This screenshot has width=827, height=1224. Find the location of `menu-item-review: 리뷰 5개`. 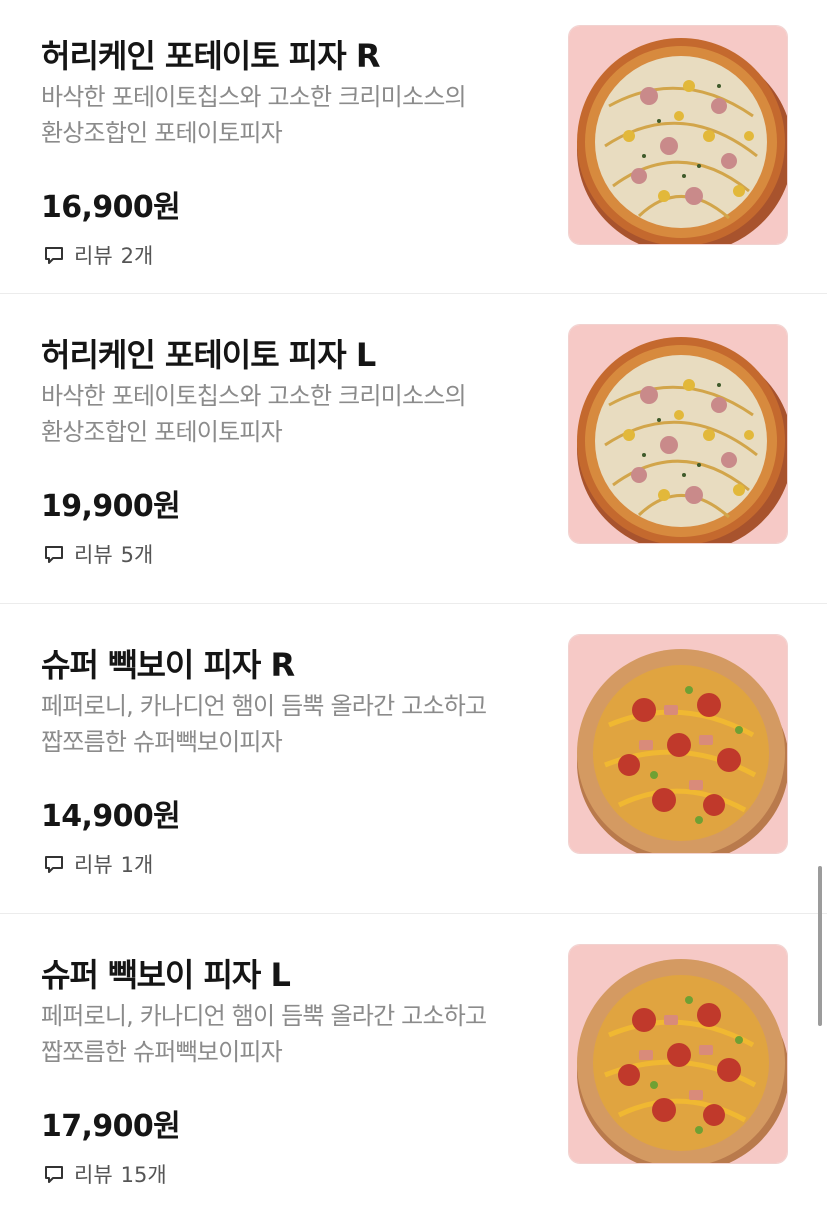

menu-item-review: 리뷰 5개 is located at coordinates (97, 554).